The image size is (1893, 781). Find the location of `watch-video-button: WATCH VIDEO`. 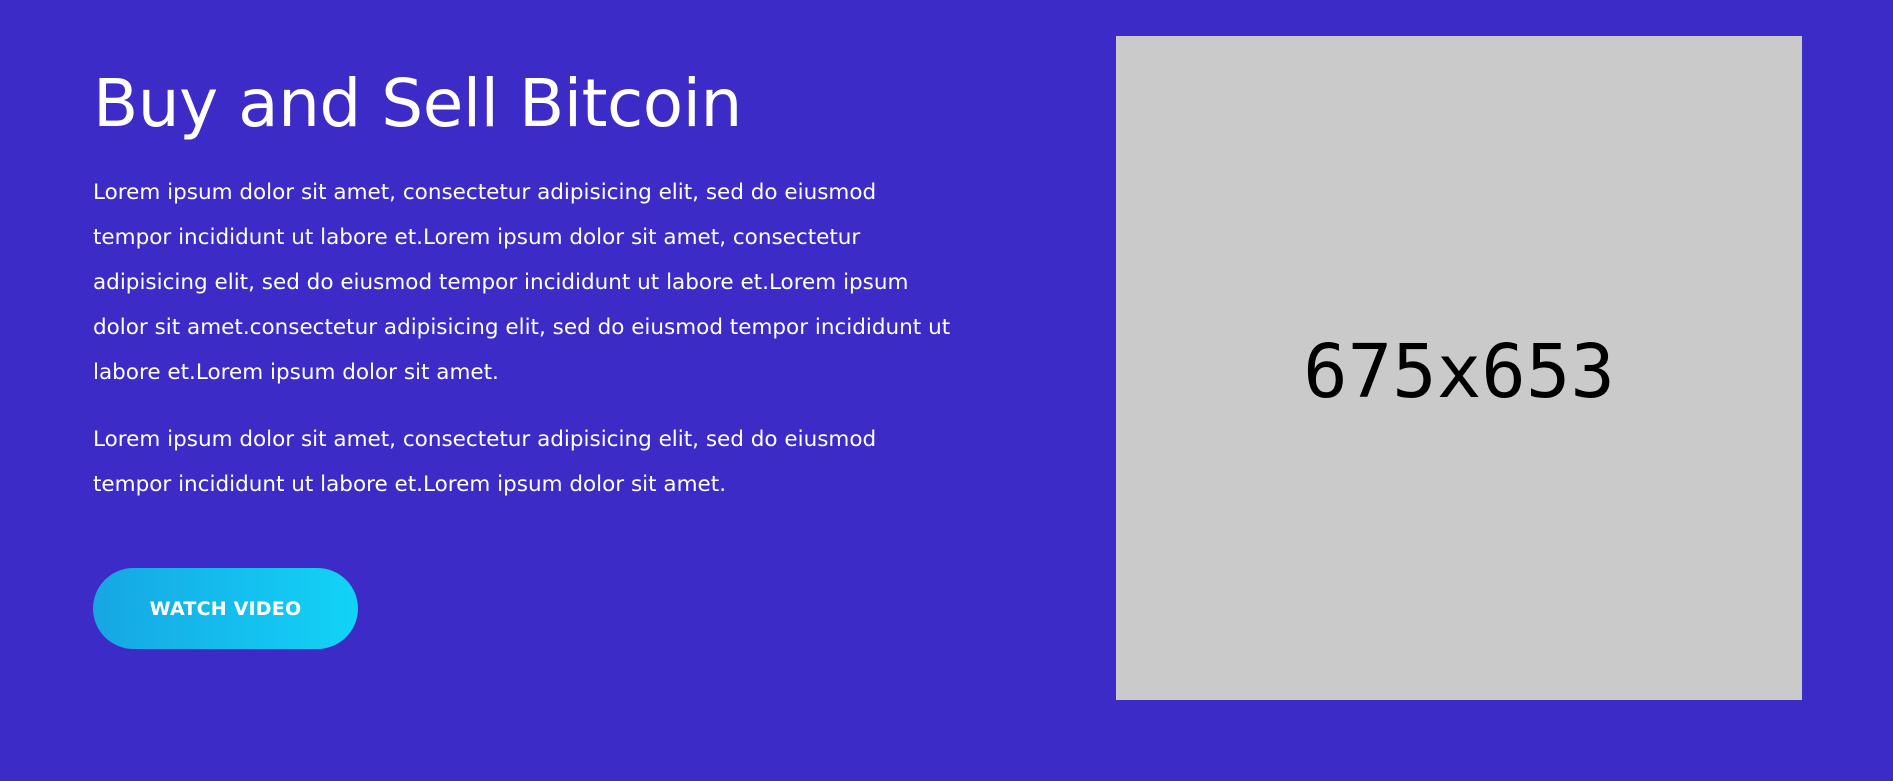

watch-video-button: WATCH VIDEO is located at coordinates (225, 608).